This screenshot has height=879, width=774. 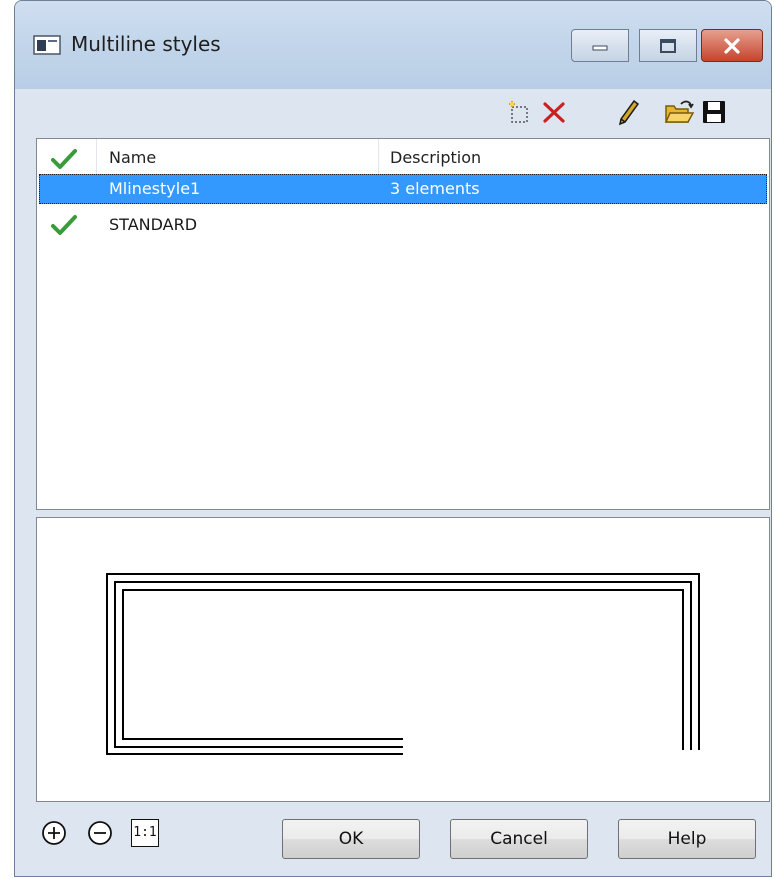 I want to click on minimize-icon, so click(x=600, y=47).